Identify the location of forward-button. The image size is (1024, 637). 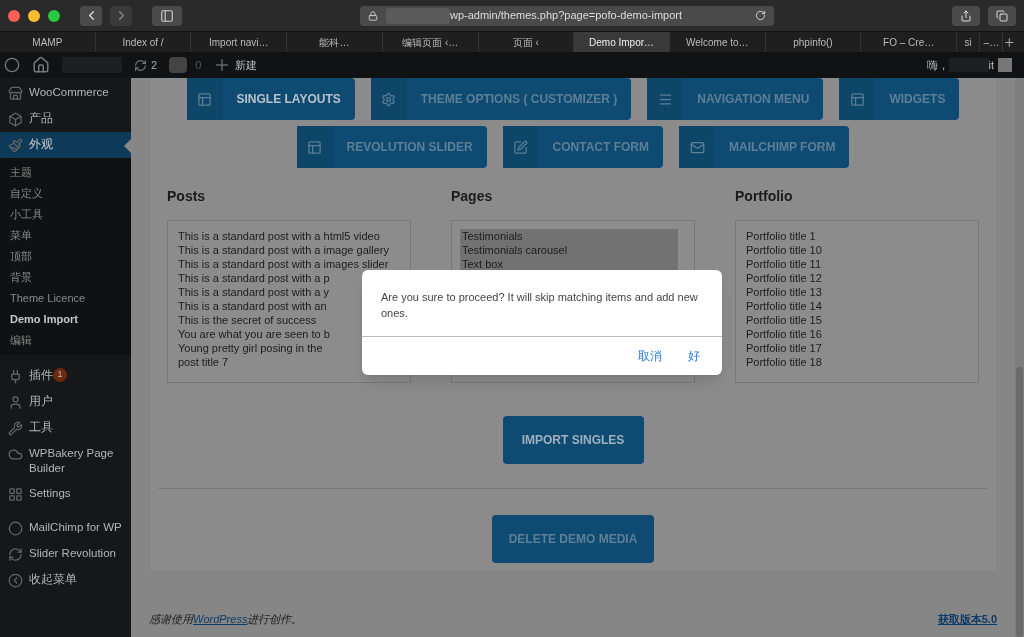
(121, 15).